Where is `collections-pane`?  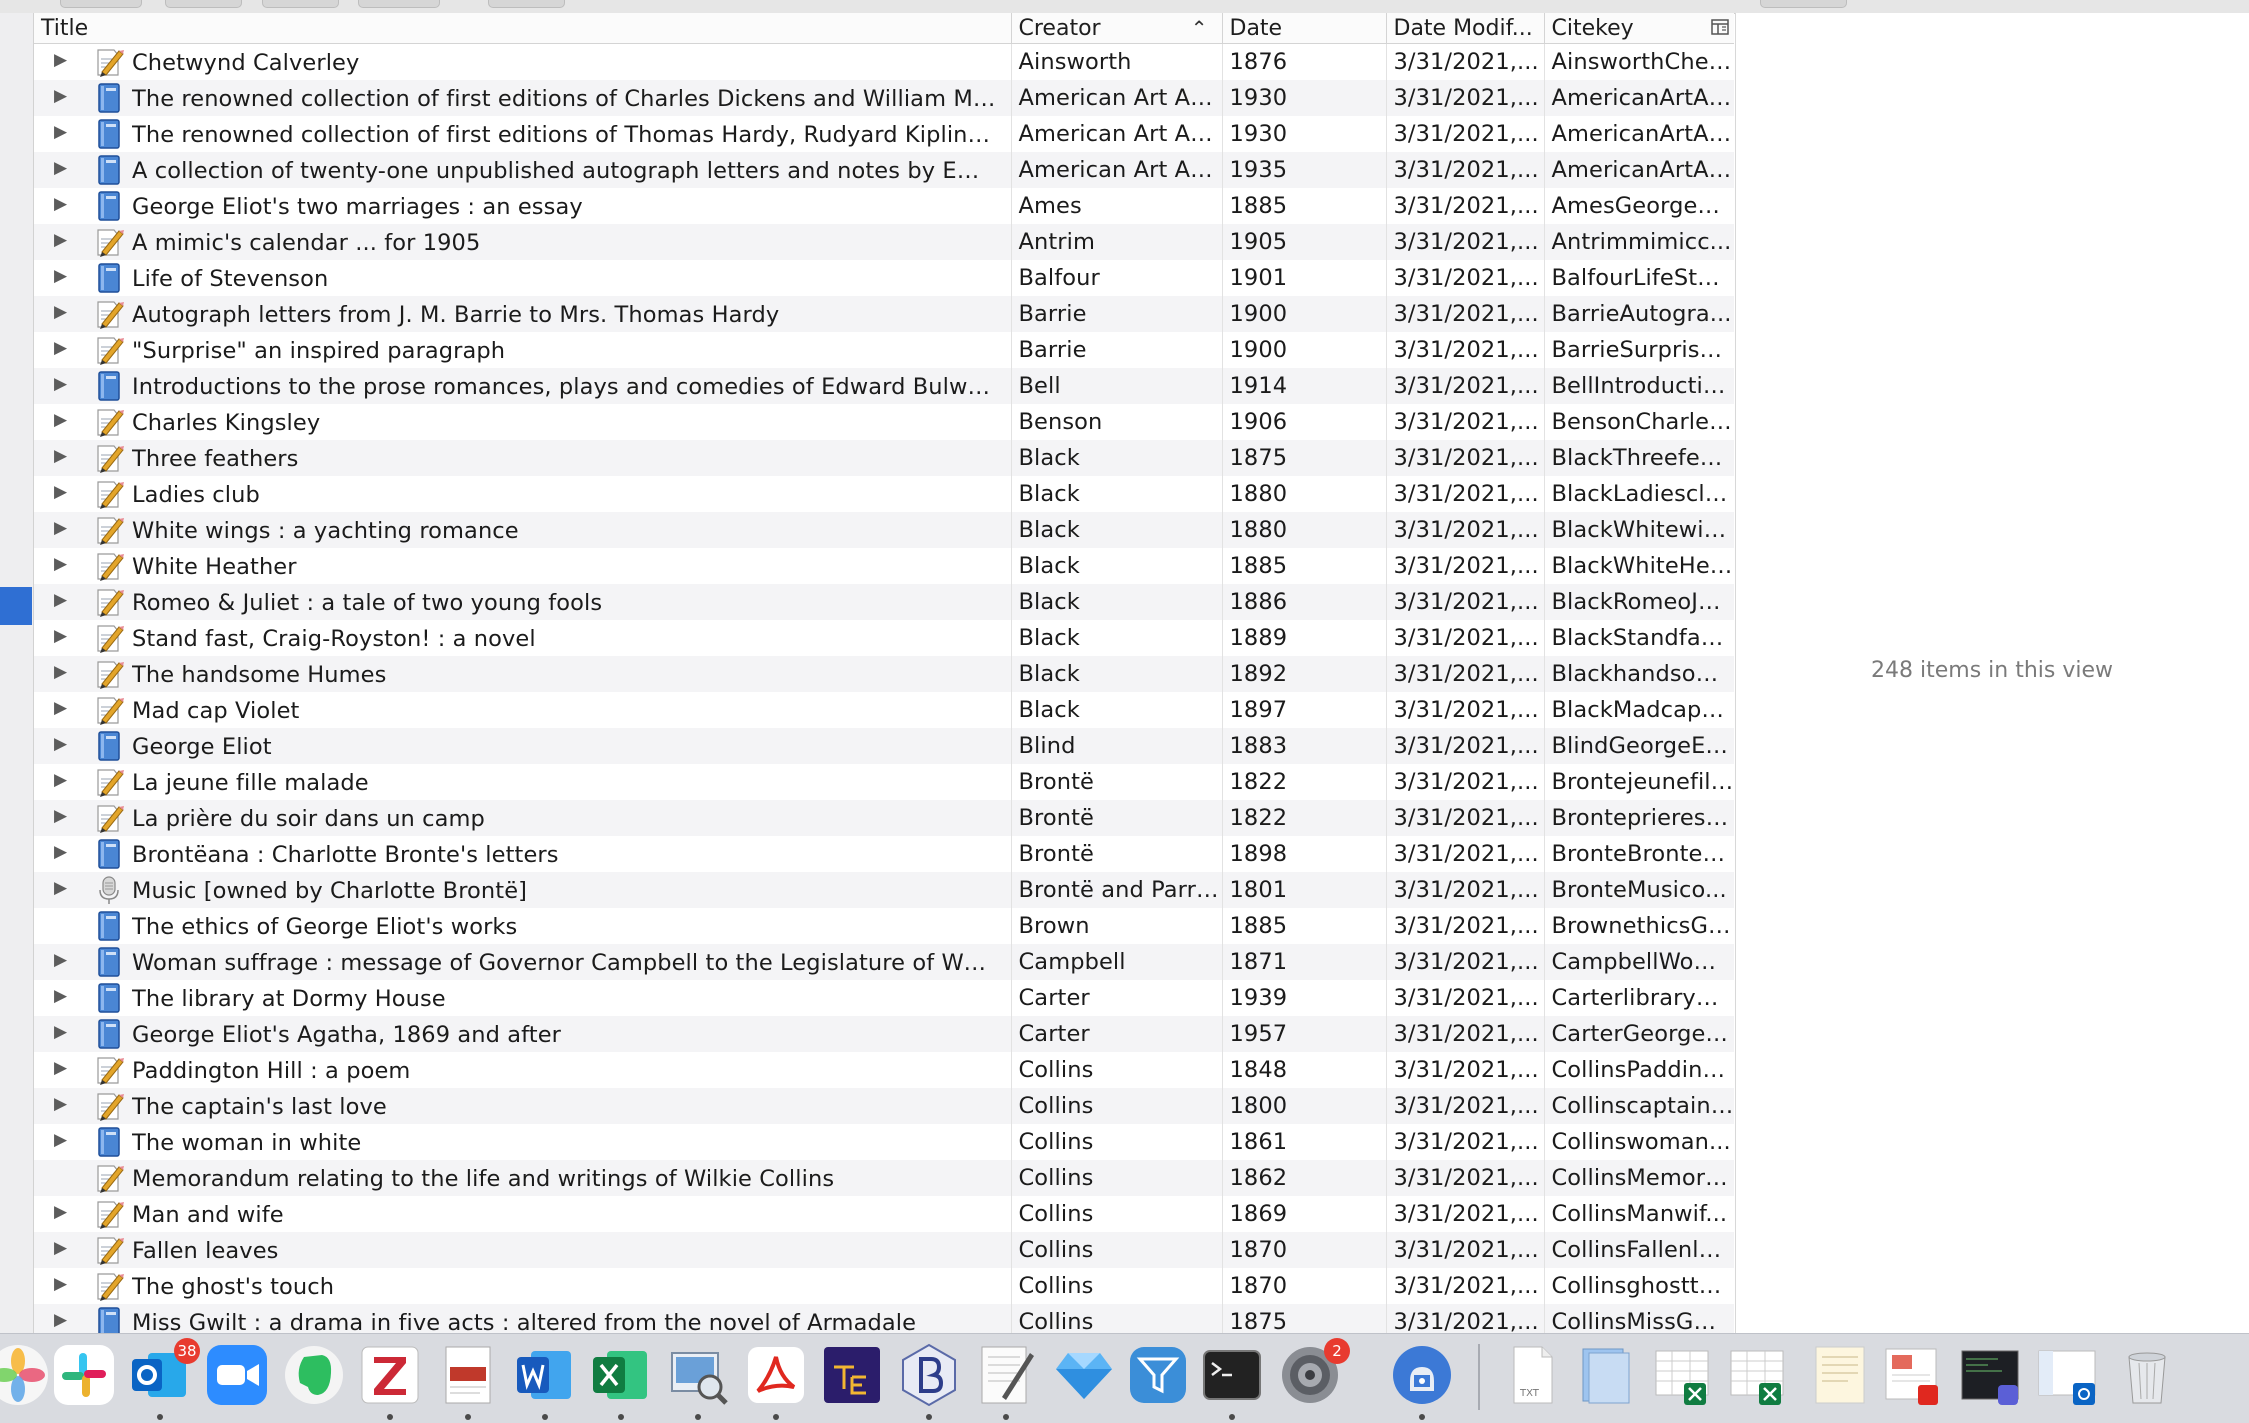 collections-pane is located at coordinates (17, 673).